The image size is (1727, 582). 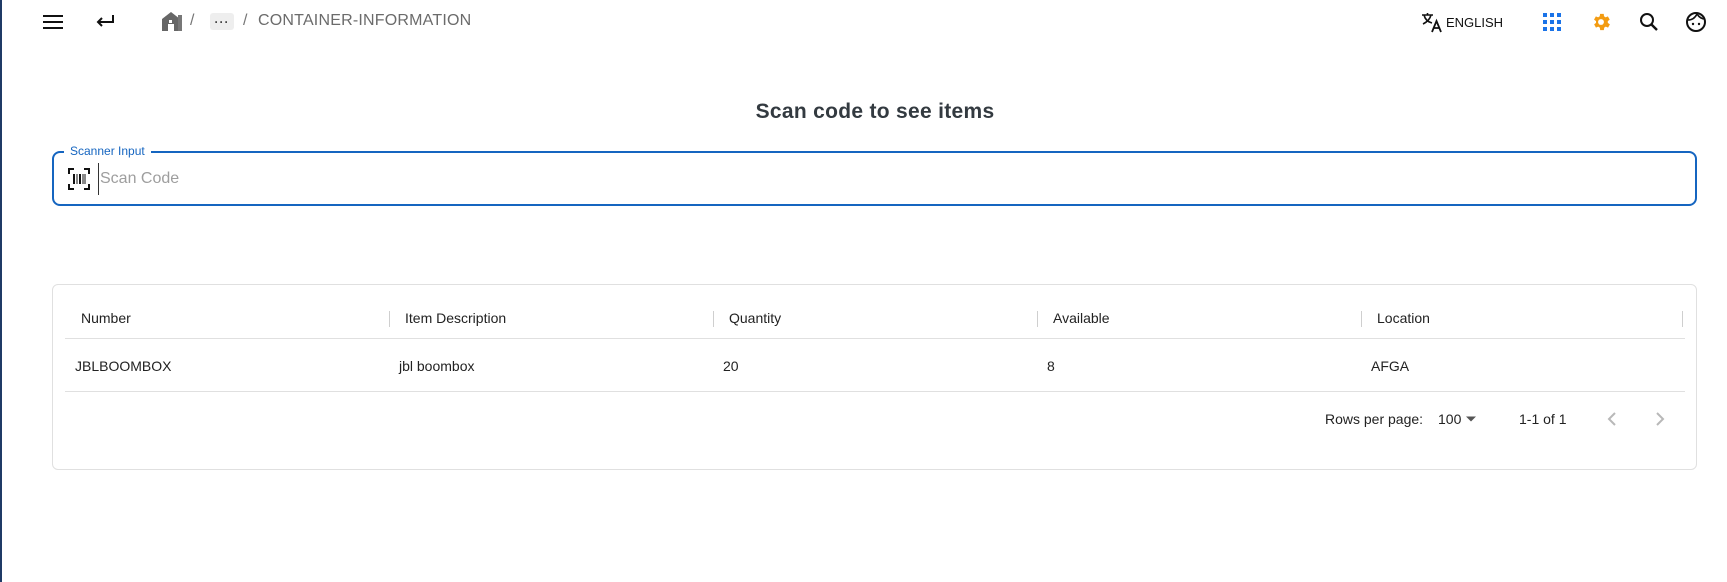 I want to click on gear-icon, so click(x=1602, y=22).